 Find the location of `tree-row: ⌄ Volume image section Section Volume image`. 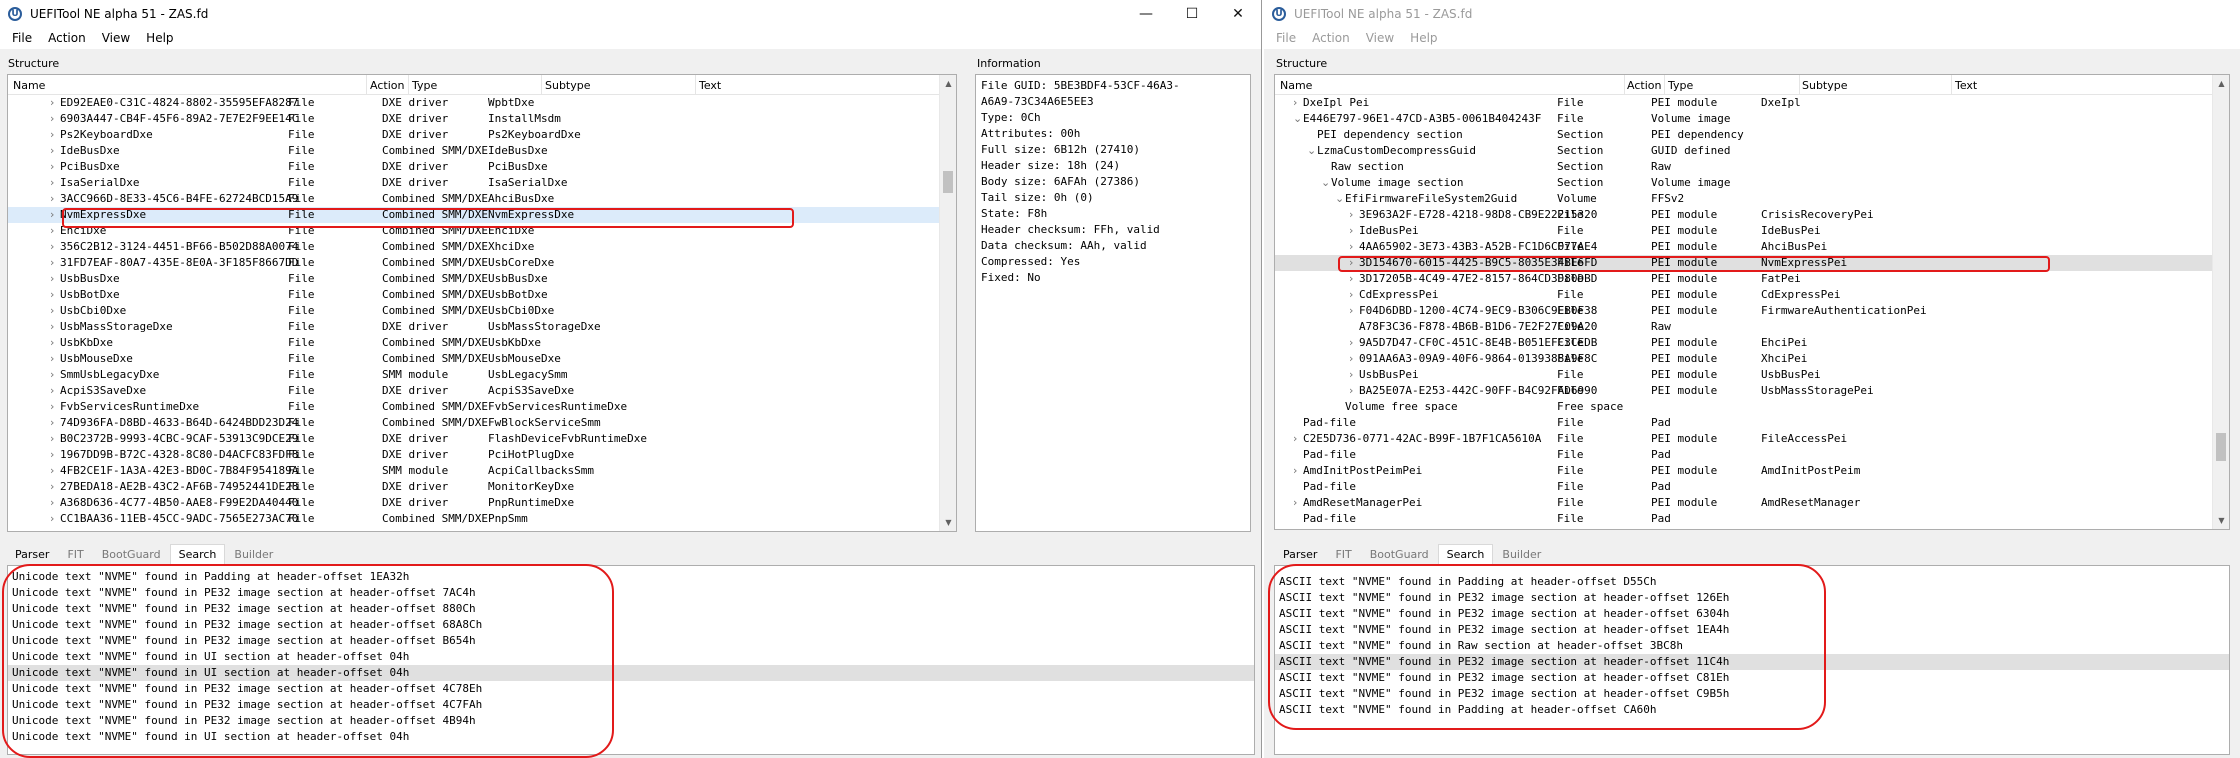

tree-row: ⌄ Volume image section Section Volume image is located at coordinates (1752, 183).